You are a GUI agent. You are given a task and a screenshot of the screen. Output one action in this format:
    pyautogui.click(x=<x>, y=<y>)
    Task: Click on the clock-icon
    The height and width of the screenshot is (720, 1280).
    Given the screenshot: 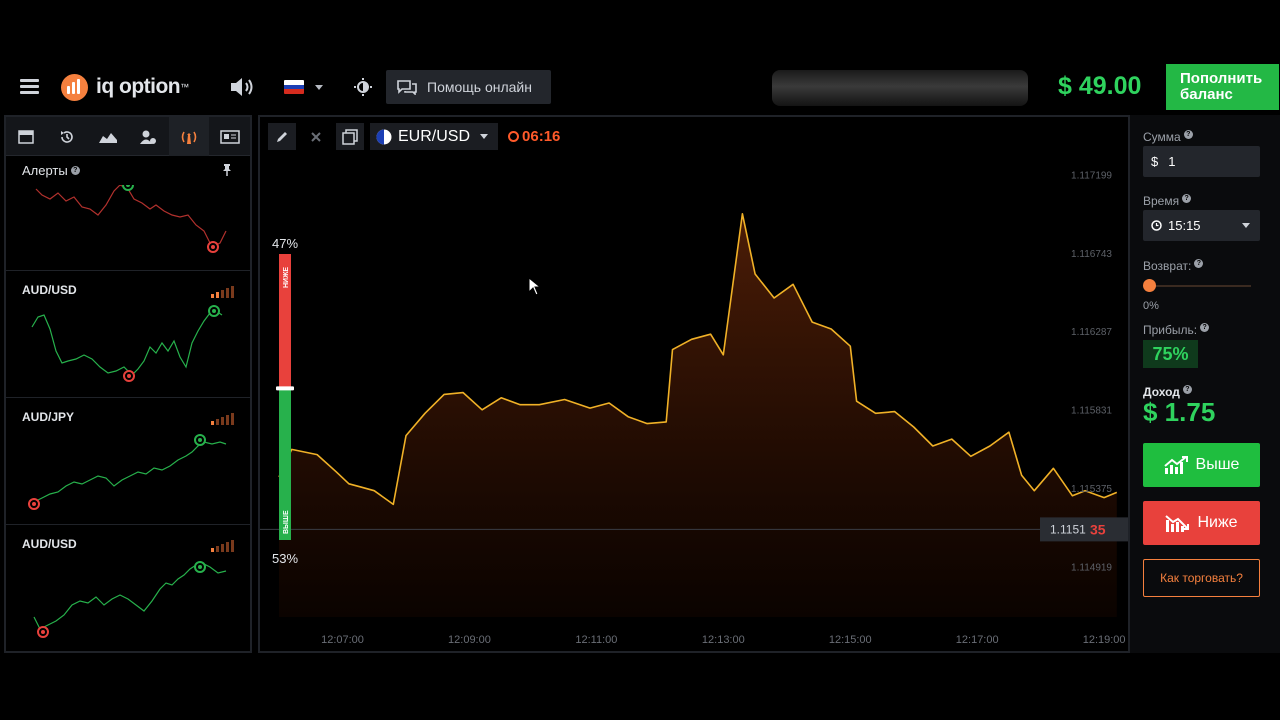 What is the action you would take?
    pyautogui.click(x=1156, y=225)
    